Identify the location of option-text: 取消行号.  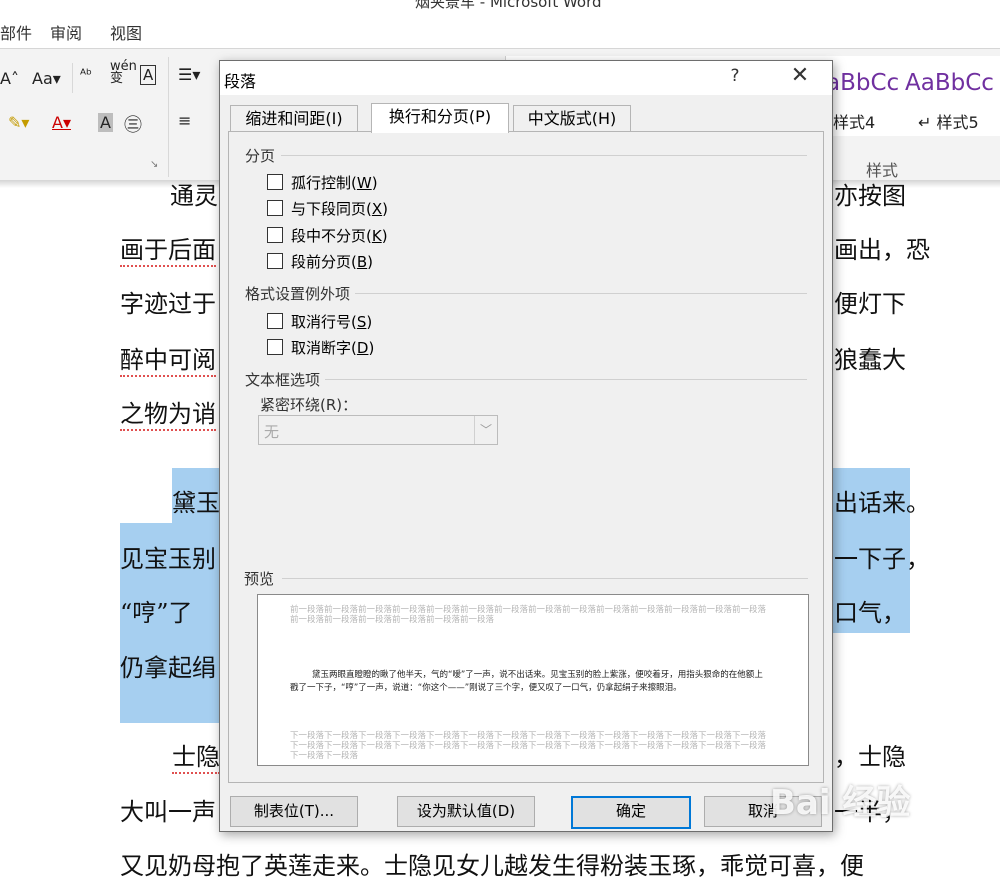
(321, 321).